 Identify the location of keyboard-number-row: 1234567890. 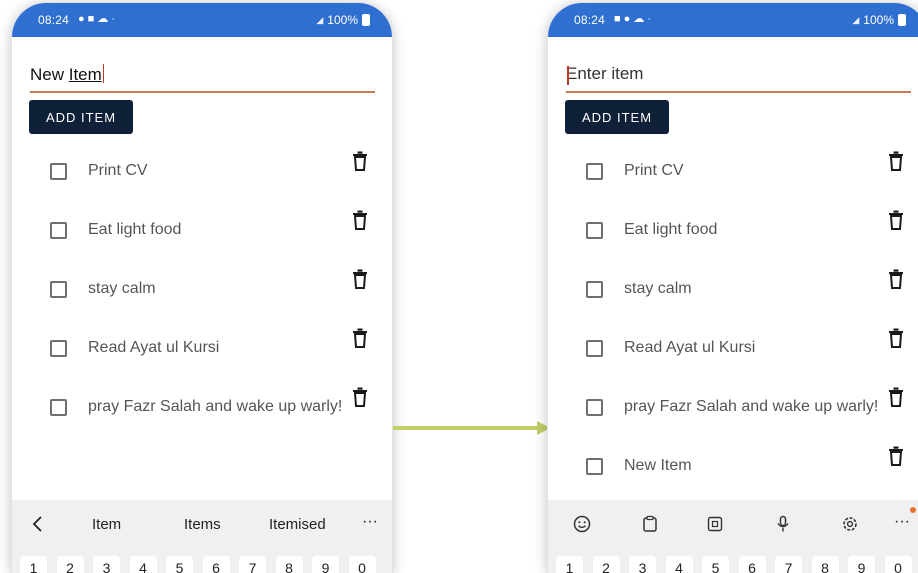
(733, 561).